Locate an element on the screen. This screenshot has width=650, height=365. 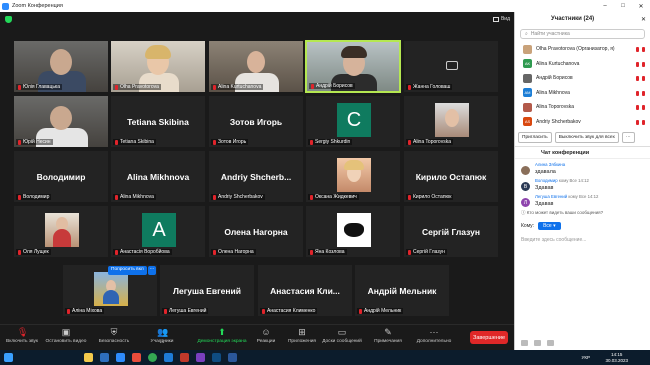
whiteboards-button: ▭ Доски сообщений is located at coordinates (342, 335).